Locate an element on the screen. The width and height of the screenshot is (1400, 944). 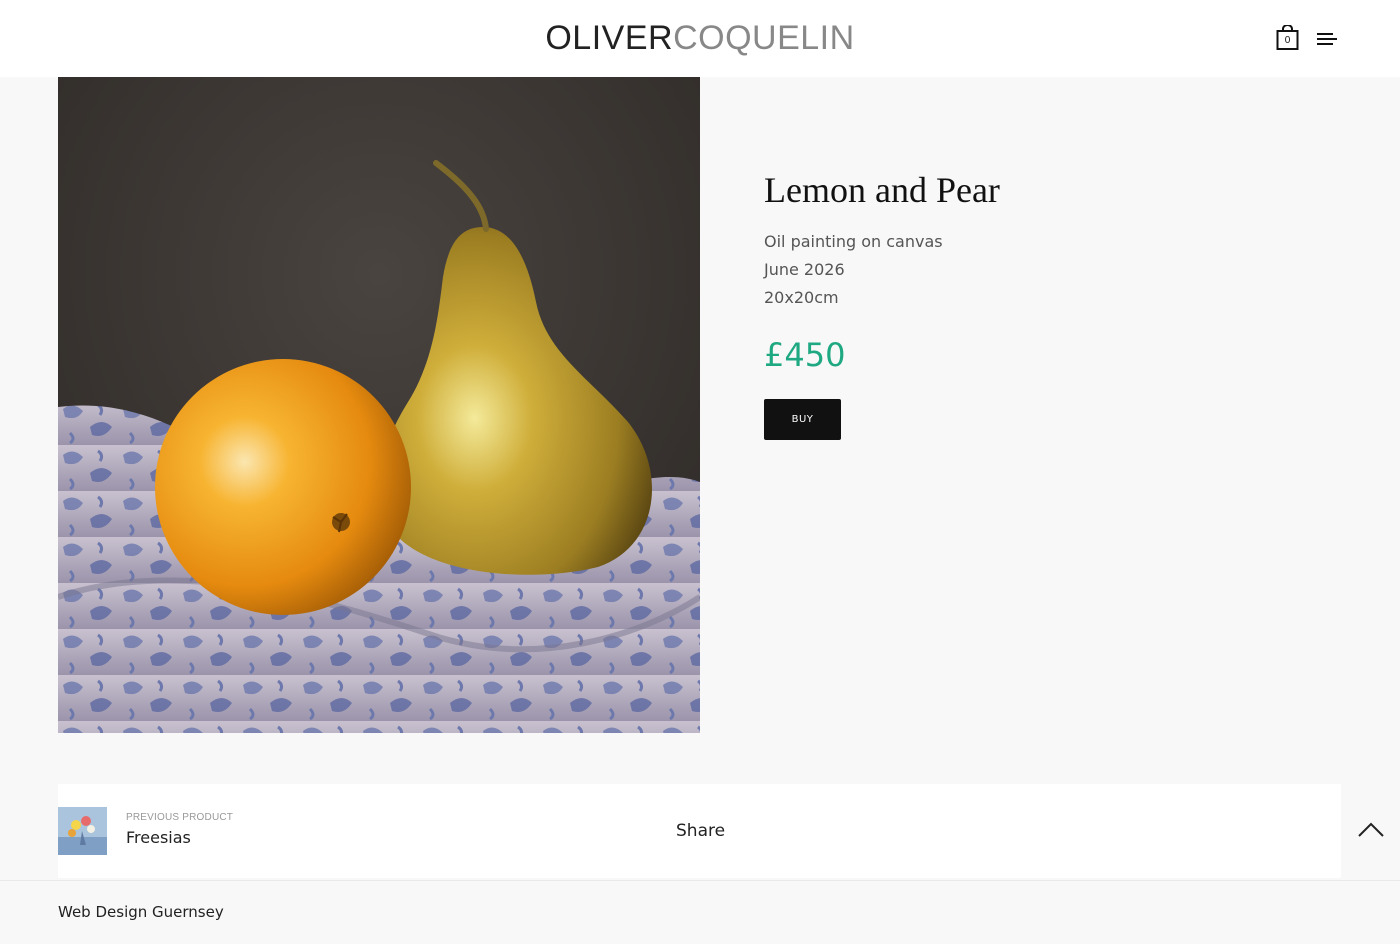
share-button: Share is located at coordinates (700, 831).